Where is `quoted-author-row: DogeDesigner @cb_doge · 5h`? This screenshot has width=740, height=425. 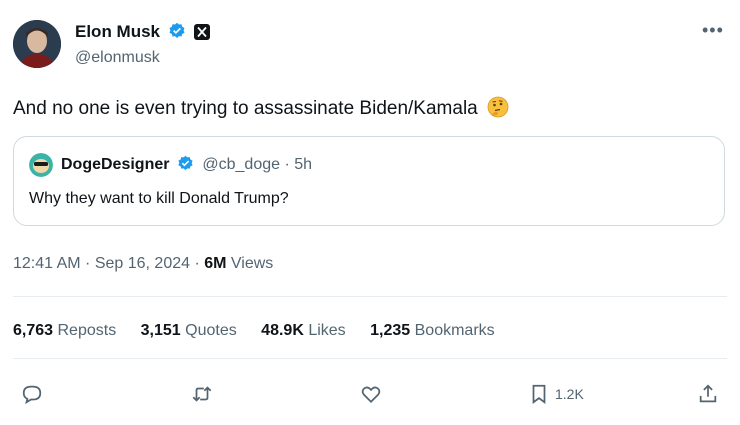
quoted-author-row: DogeDesigner @cb_doge · 5h is located at coordinates (186, 166).